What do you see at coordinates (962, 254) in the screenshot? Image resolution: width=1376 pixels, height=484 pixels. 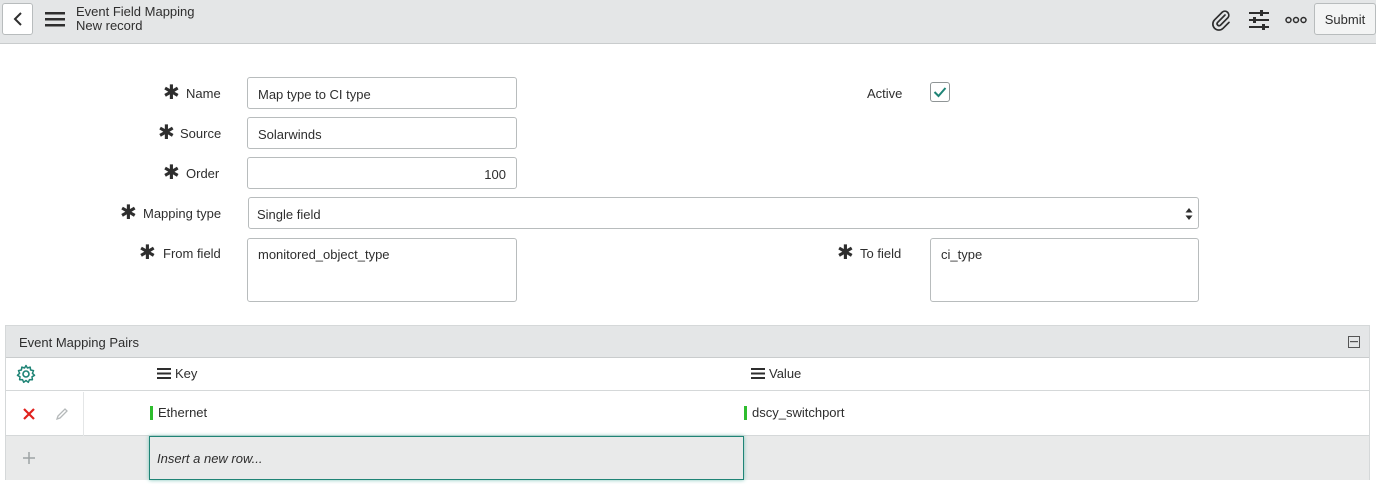 I see `to-field-value: ci_type` at bounding box center [962, 254].